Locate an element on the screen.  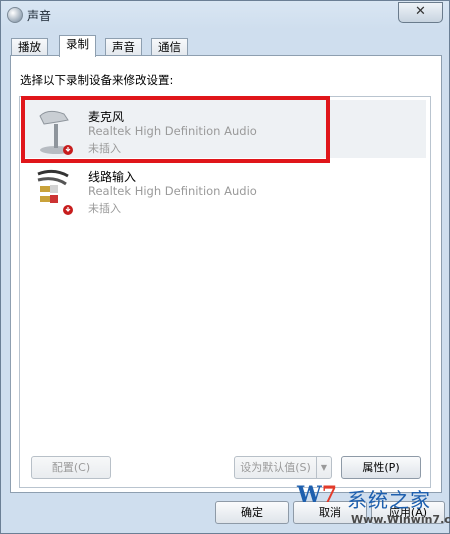
device-name: 麦克风 is located at coordinates (106, 117).